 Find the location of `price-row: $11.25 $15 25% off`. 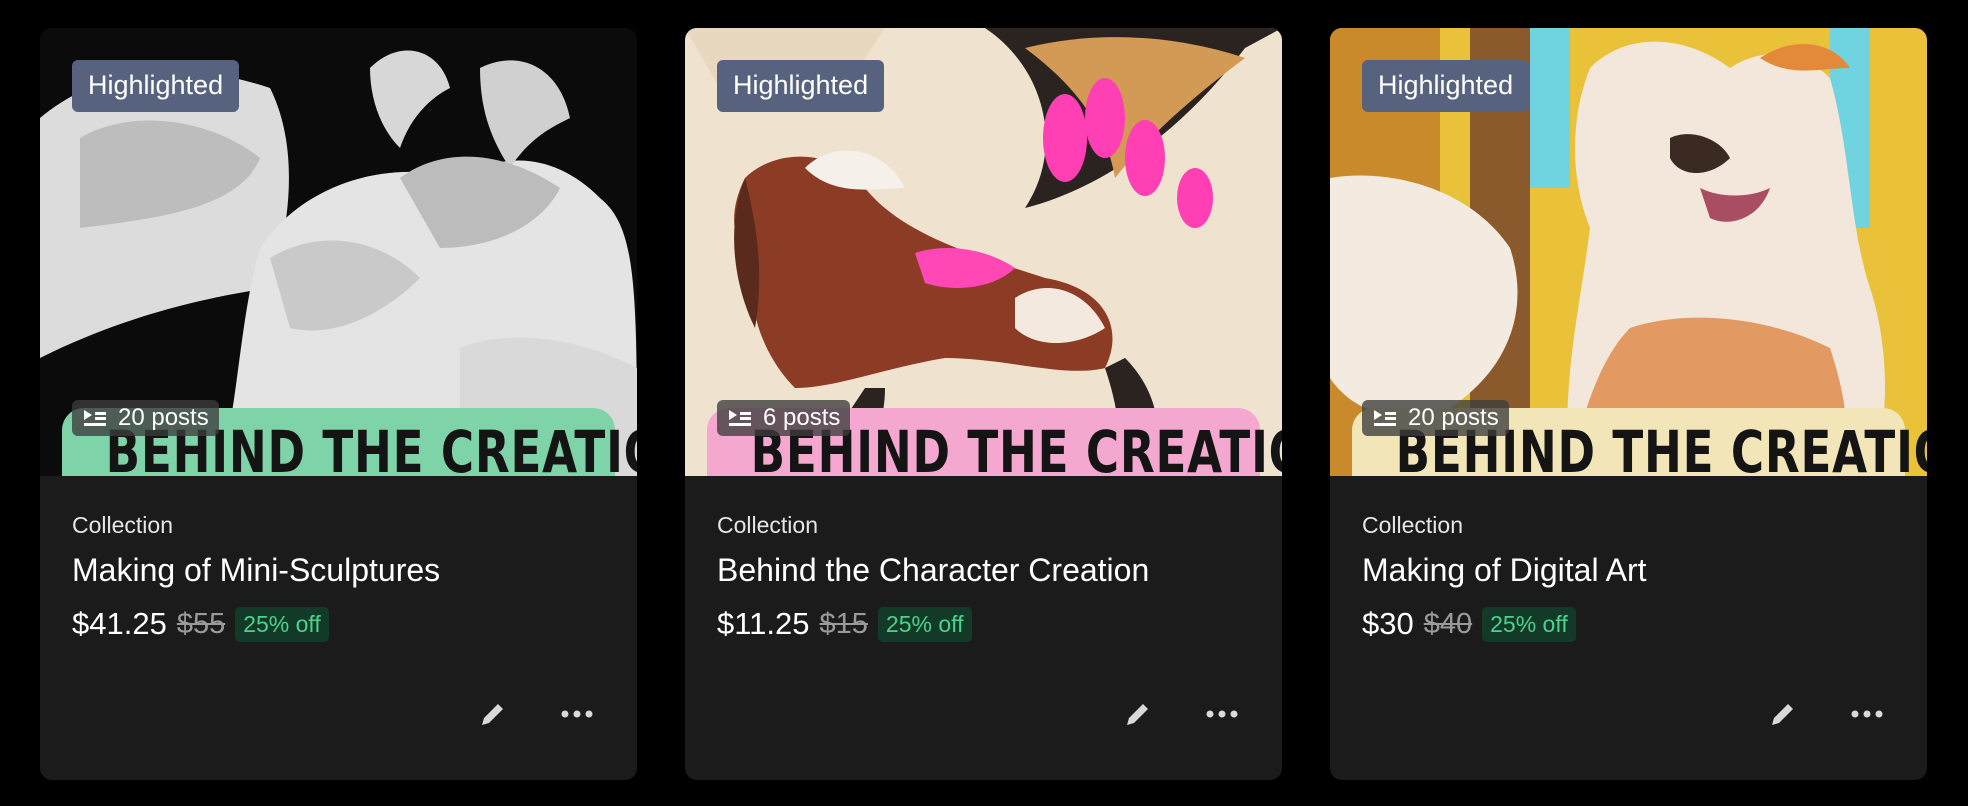

price-row: $11.25 $15 25% off is located at coordinates (844, 624).